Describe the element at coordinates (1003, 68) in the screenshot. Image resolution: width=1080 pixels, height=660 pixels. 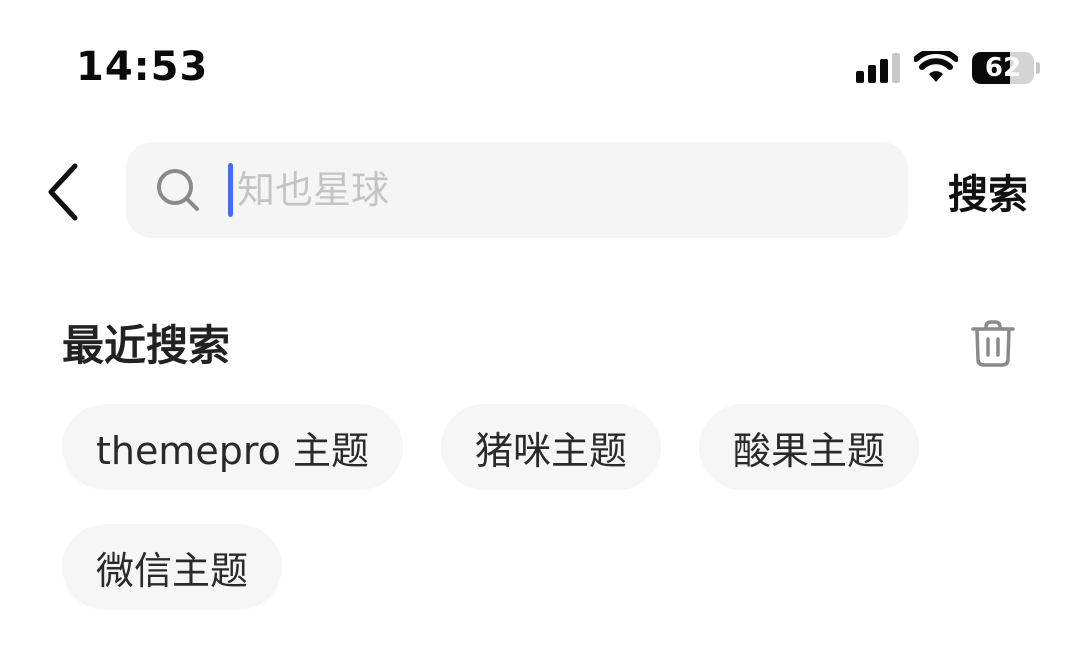
I see `battery-percent: 62` at that location.